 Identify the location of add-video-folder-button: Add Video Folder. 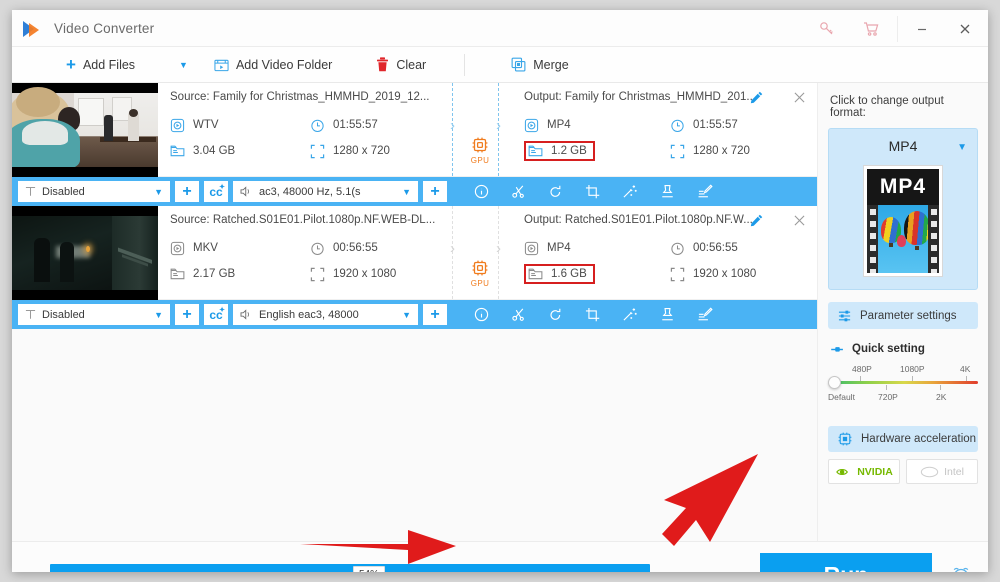
(273, 65).